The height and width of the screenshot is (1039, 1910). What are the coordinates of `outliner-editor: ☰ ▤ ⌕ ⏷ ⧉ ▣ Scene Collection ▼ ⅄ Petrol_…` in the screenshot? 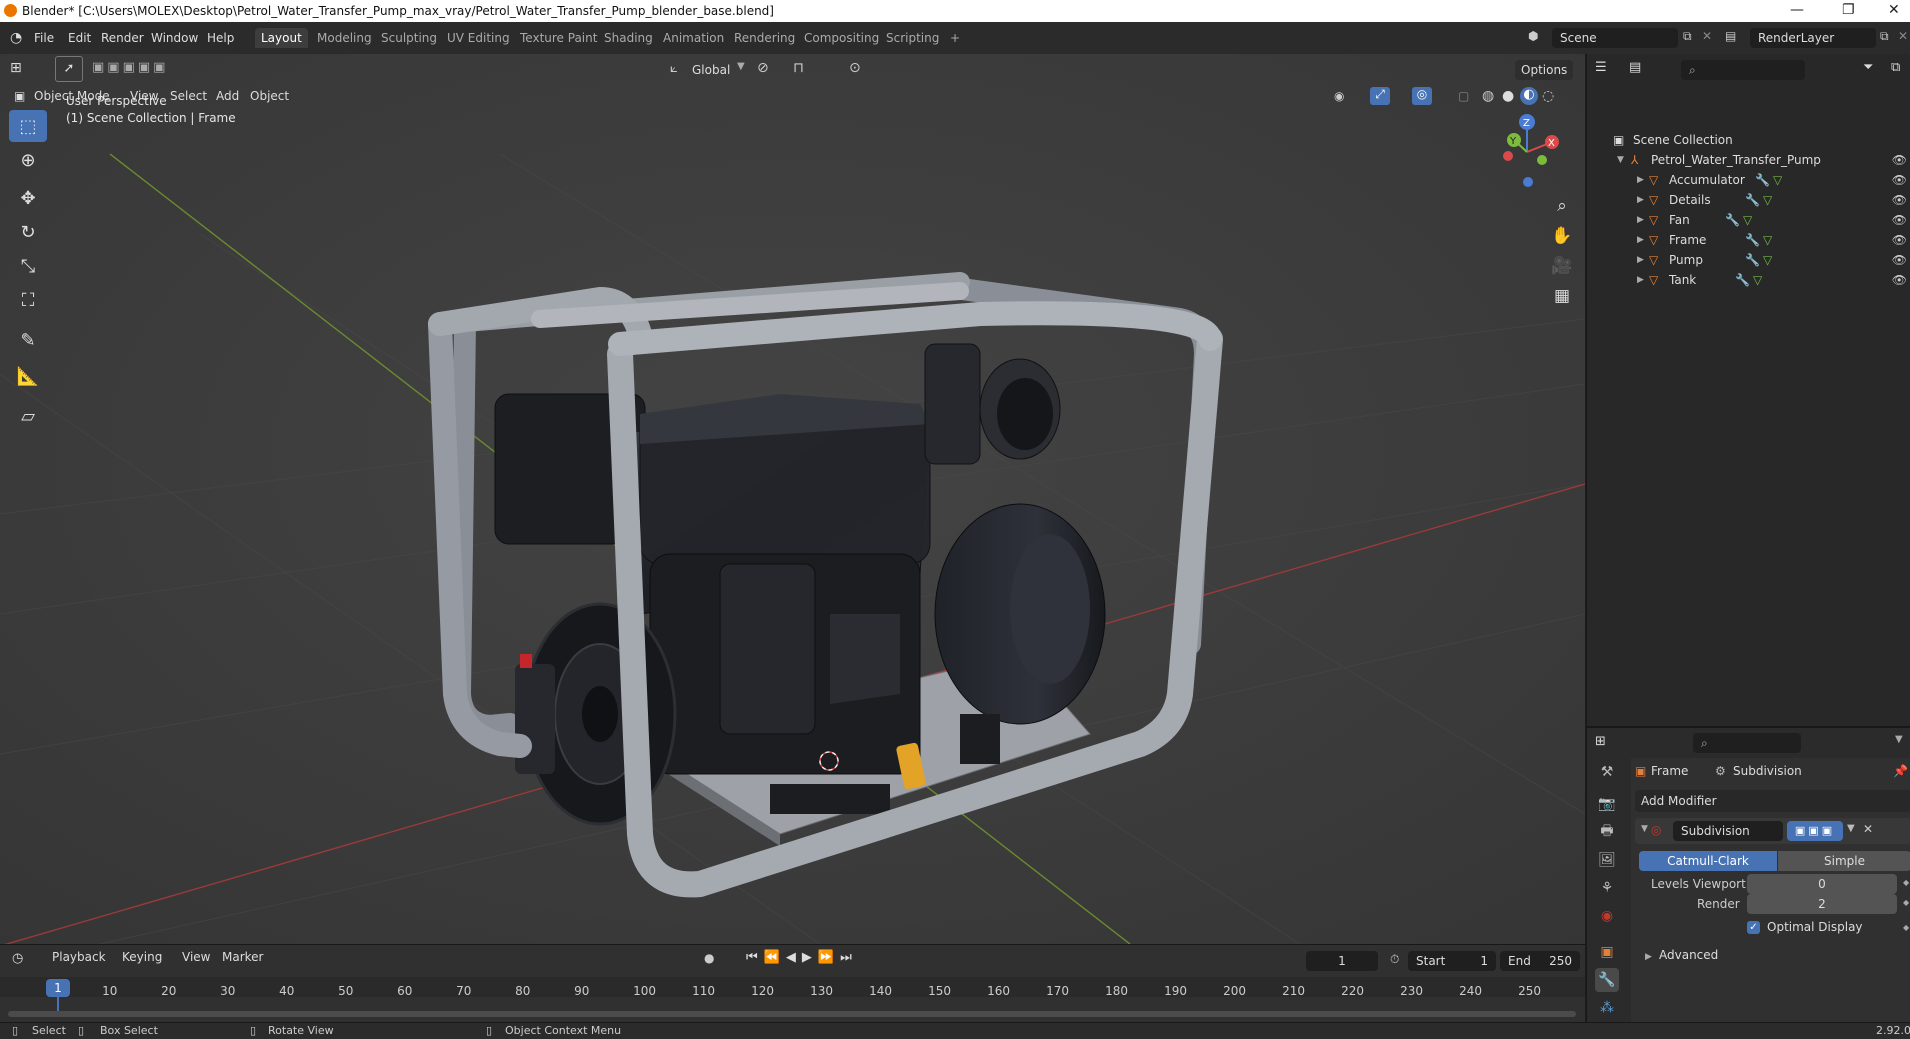 It's located at (1748, 390).